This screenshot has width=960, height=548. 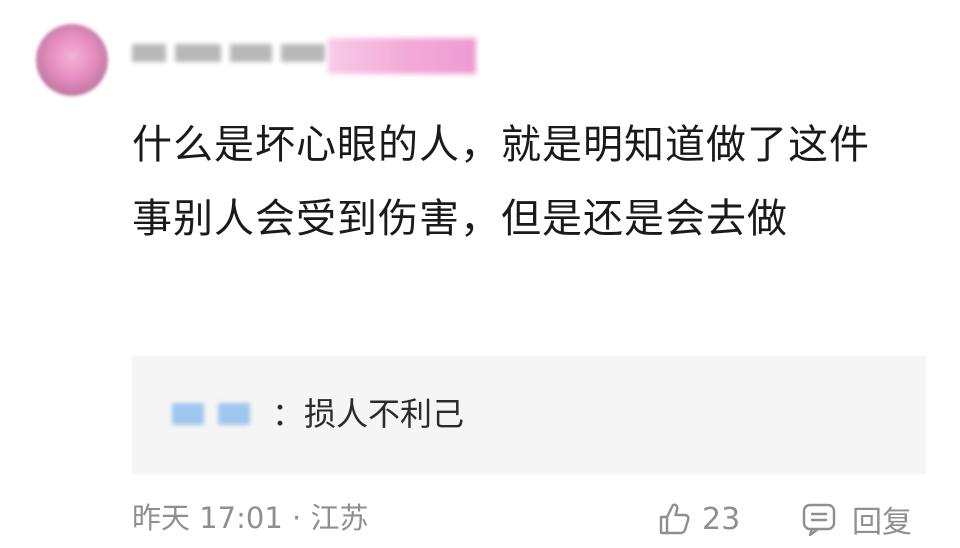 I want to click on like-count: 23, so click(x=721, y=519).